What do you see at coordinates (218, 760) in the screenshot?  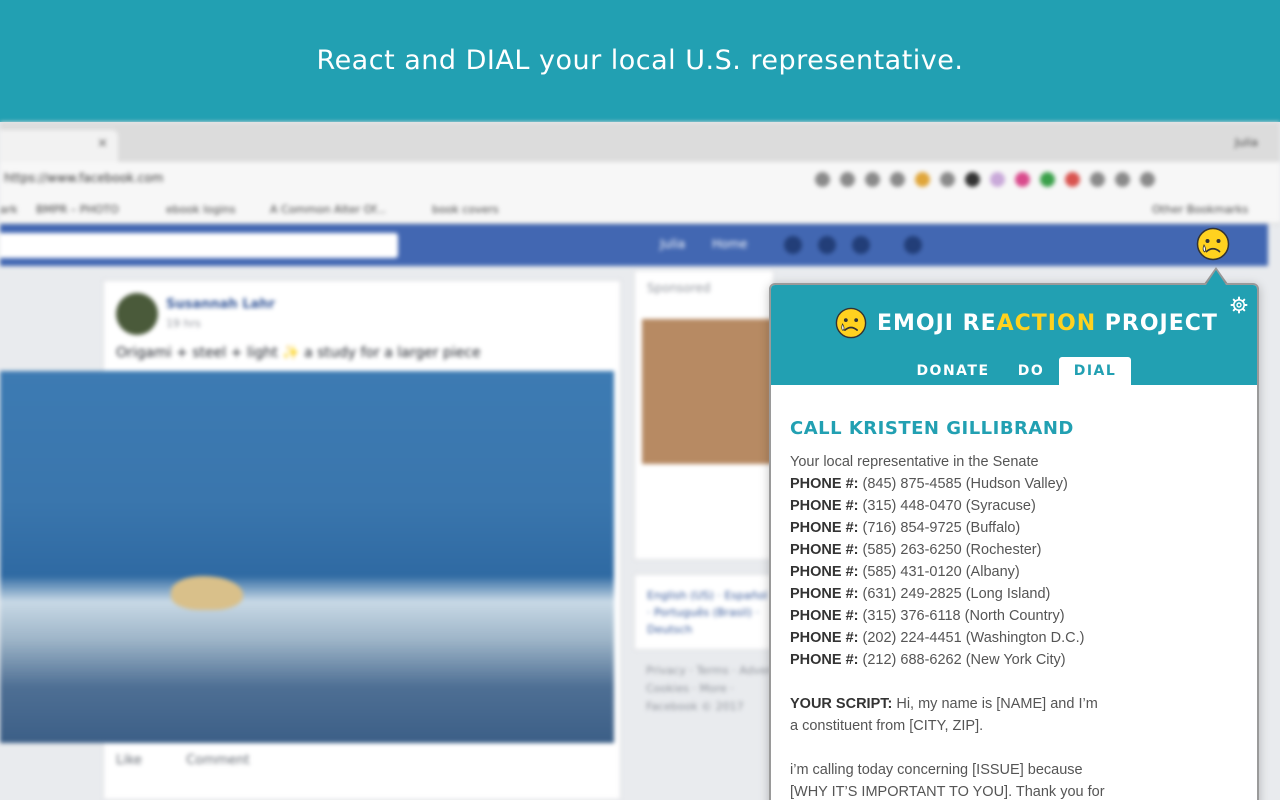 I see `comment-button: Comment` at bounding box center [218, 760].